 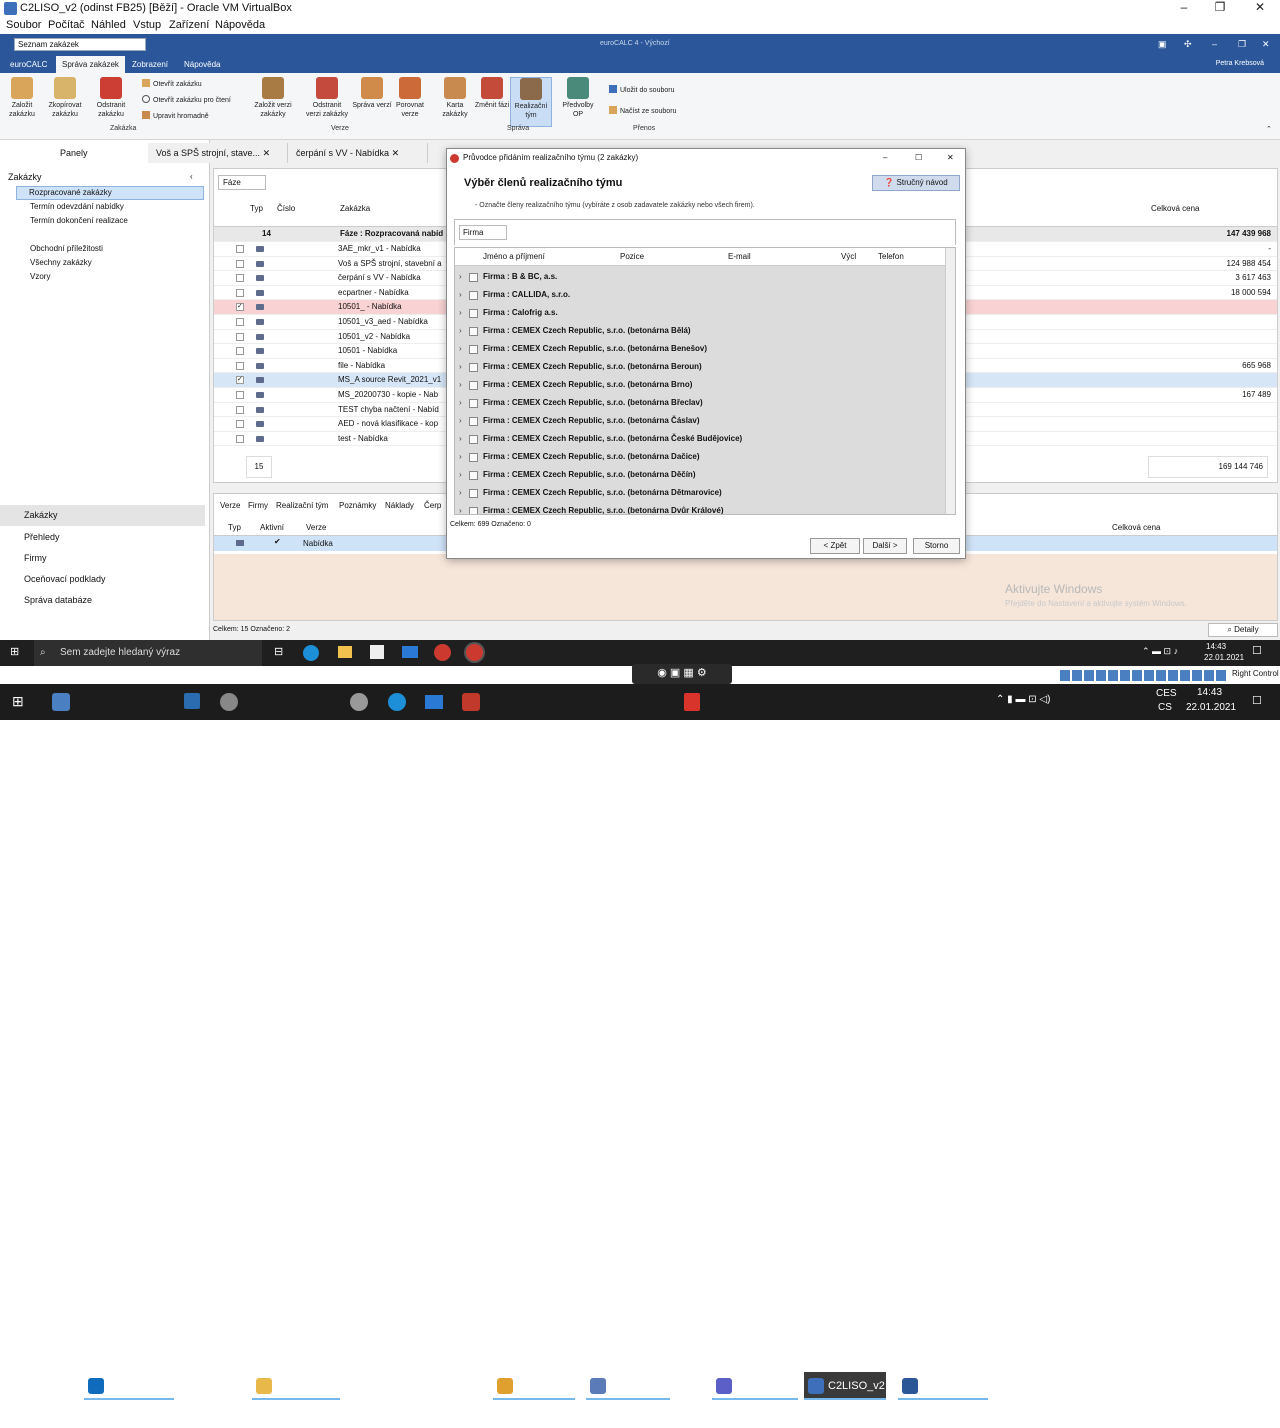 What do you see at coordinates (77, 206) in the screenshot?
I see `tree-item-deadline-offer: Termín odevzdání nabídky` at bounding box center [77, 206].